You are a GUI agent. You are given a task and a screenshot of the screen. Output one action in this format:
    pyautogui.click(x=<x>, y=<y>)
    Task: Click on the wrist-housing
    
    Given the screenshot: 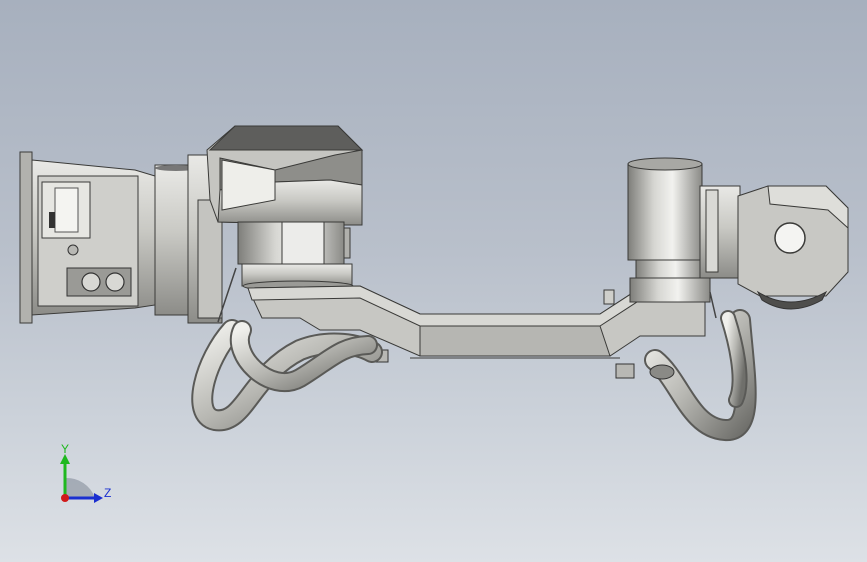 What is the action you would take?
    pyautogui.click(x=774, y=247)
    